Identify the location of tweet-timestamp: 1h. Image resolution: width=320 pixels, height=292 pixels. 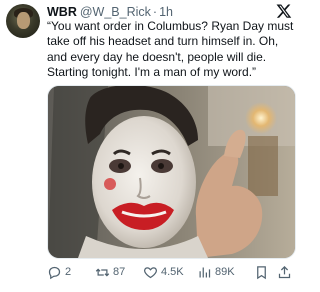
(166, 12).